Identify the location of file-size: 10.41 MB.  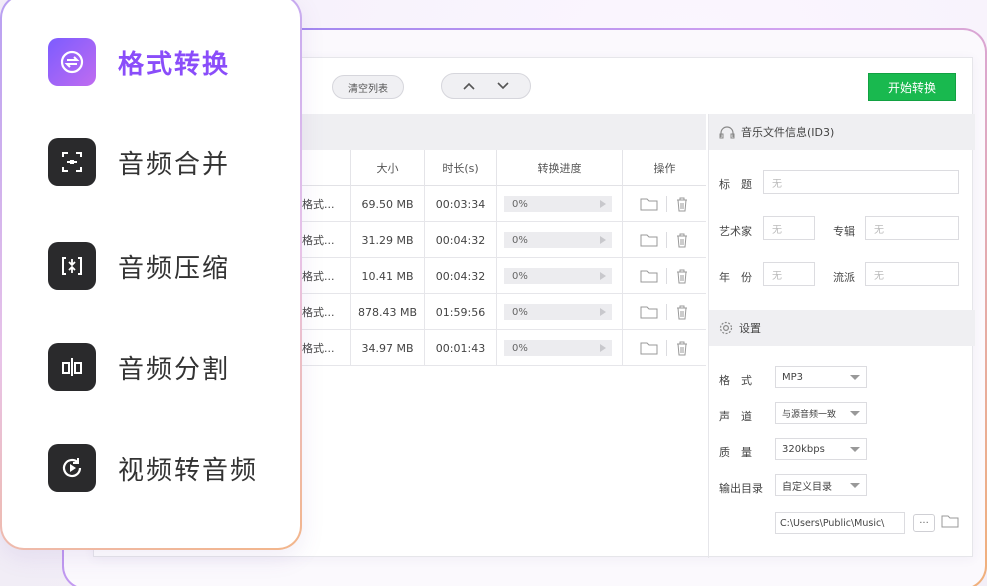
(387, 276).